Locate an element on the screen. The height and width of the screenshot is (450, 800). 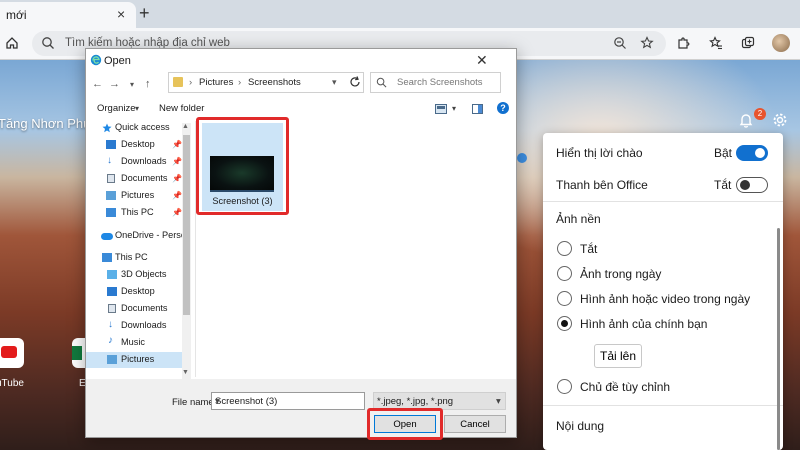
show-greeting-label: Hiển thị lời chào is located at coordinates (599, 153).